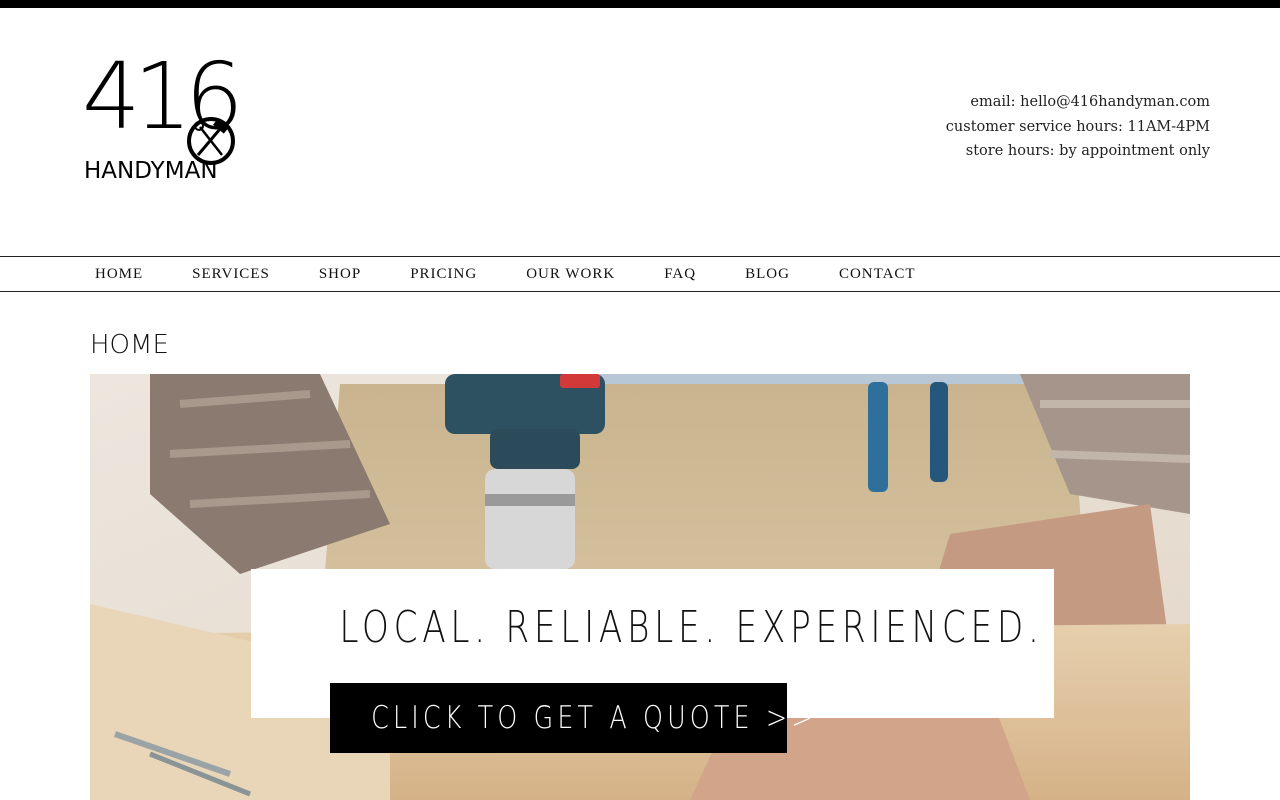 The image size is (1280, 800). I want to click on get-quote-label: CLICK TO GET A QUOTE >>, so click(594, 718).